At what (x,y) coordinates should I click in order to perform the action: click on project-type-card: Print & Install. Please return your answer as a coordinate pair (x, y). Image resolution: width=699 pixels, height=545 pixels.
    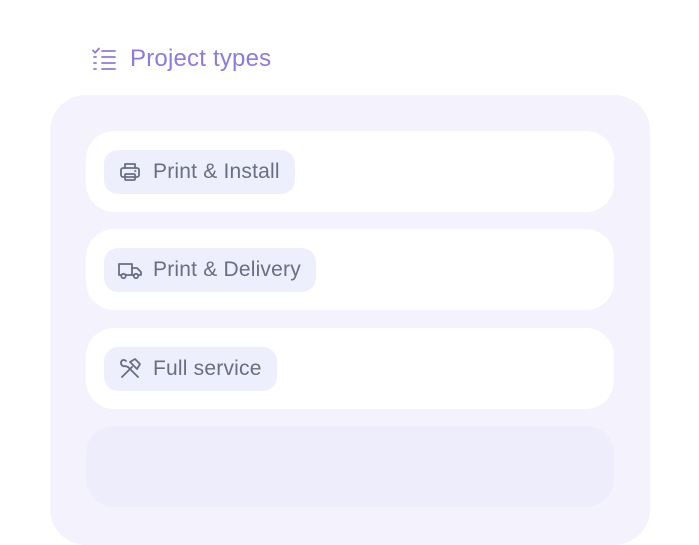
    Looking at the image, I should click on (350, 171).